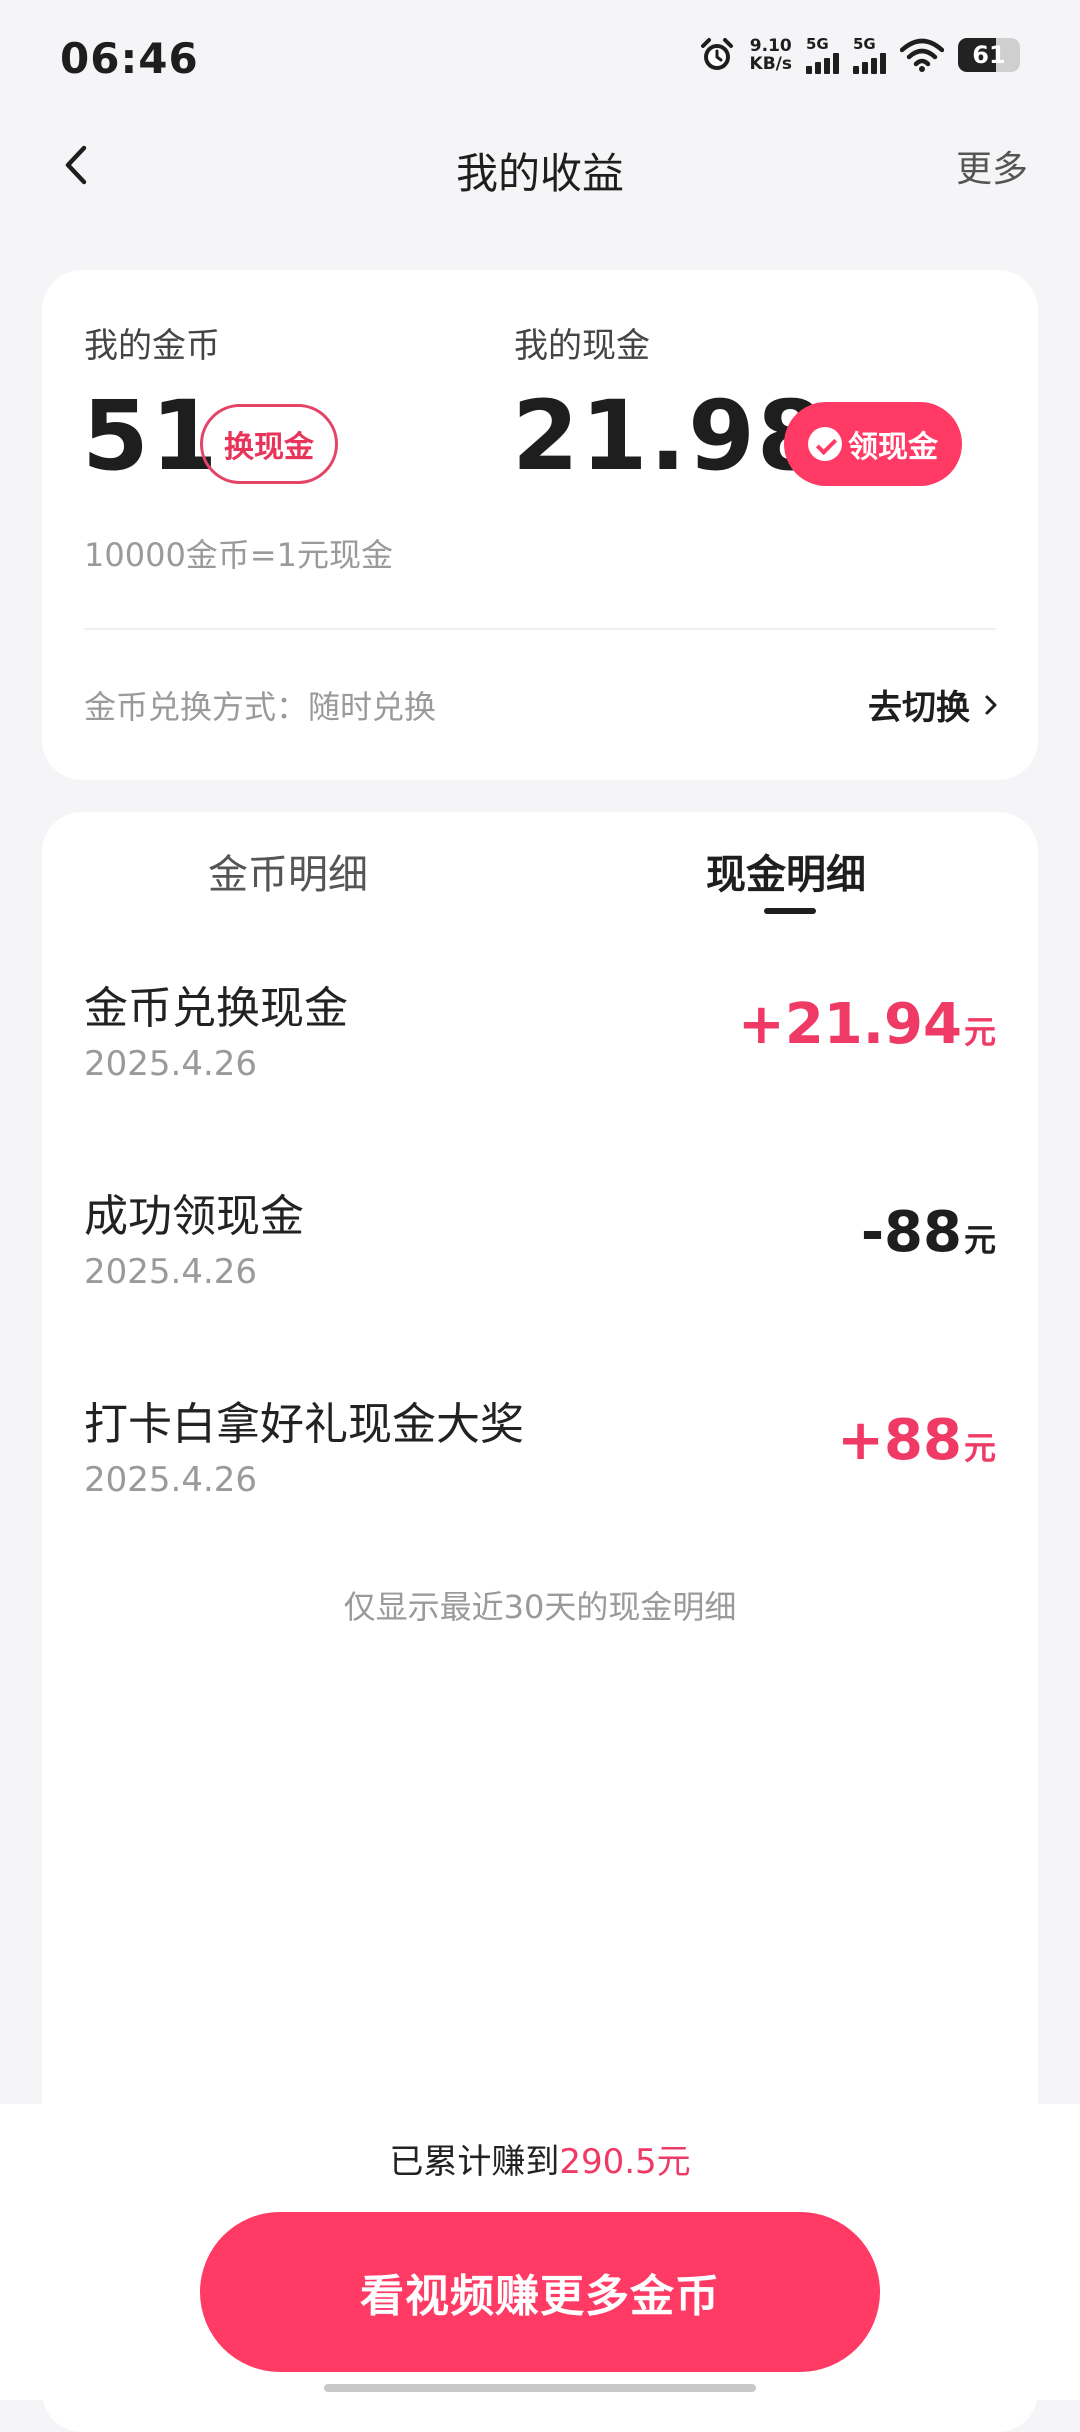 This screenshot has height=2432, width=1080. What do you see at coordinates (540, 629) in the screenshot?
I see `divider` at bounding box center [540, 629].